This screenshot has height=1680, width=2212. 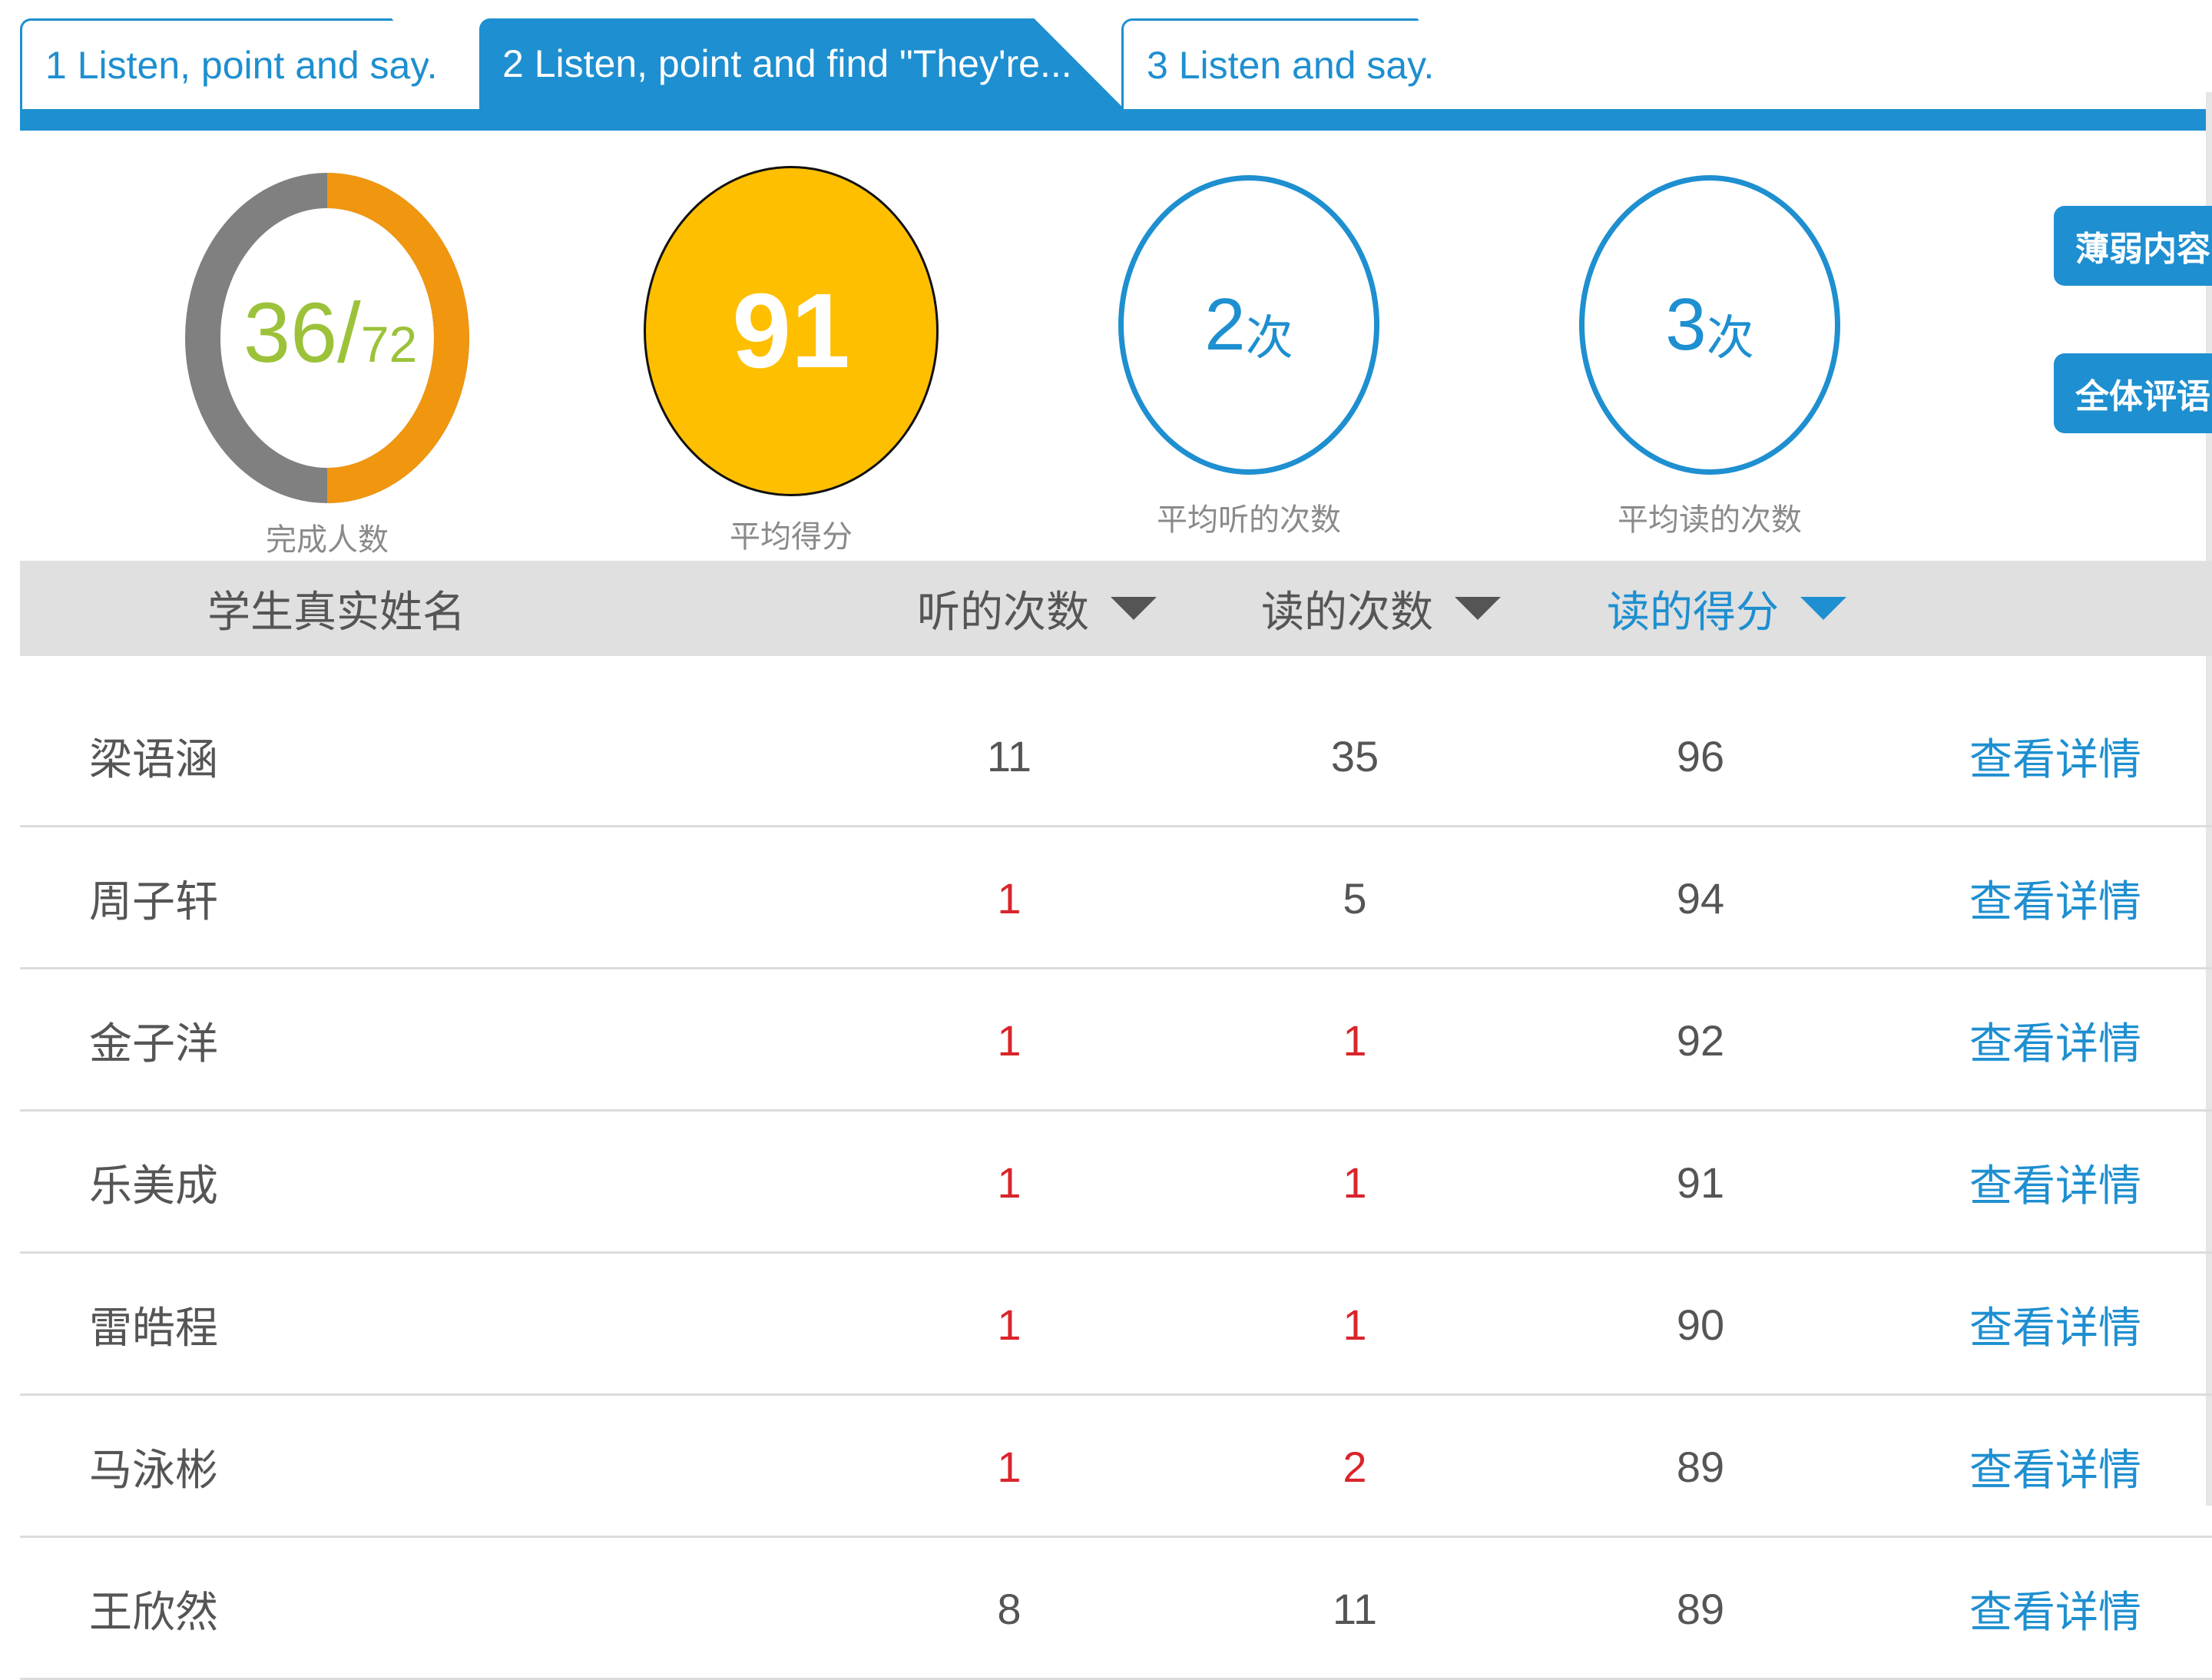 I want to click on tab-3-label: 3 Listen and say., so click(x=1291, y=65).